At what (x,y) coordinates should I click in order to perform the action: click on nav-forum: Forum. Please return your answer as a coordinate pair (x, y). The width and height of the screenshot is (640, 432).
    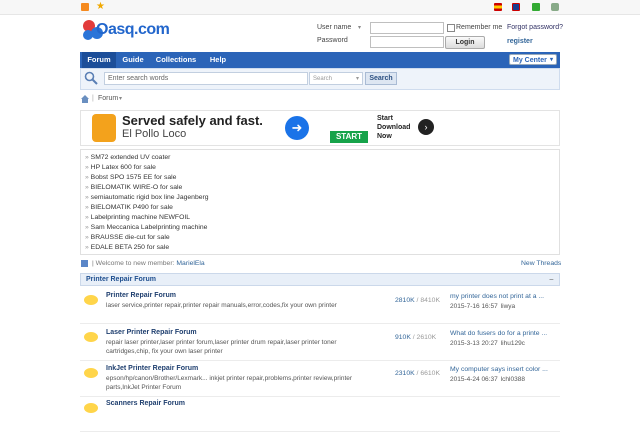
    Looking at the image, I should click on (99, 60).